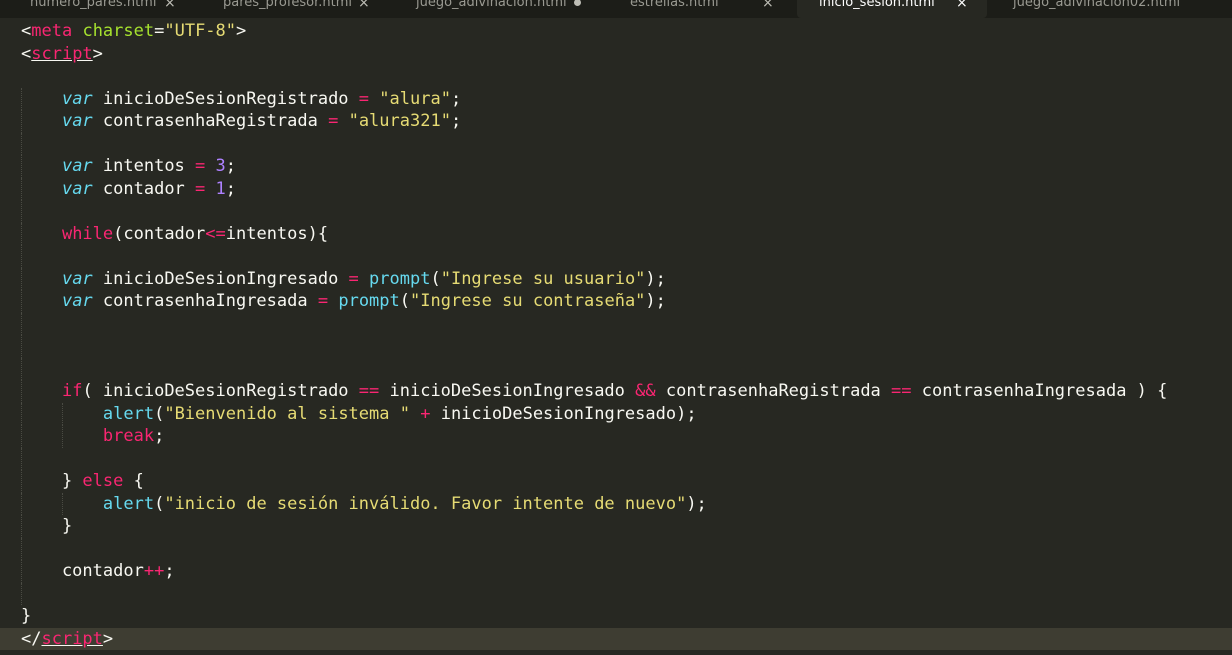 The image size is (1232, 655). I want to click on code-line: var contrasenhaRegistrada = "alura321";, so click(616, 121).